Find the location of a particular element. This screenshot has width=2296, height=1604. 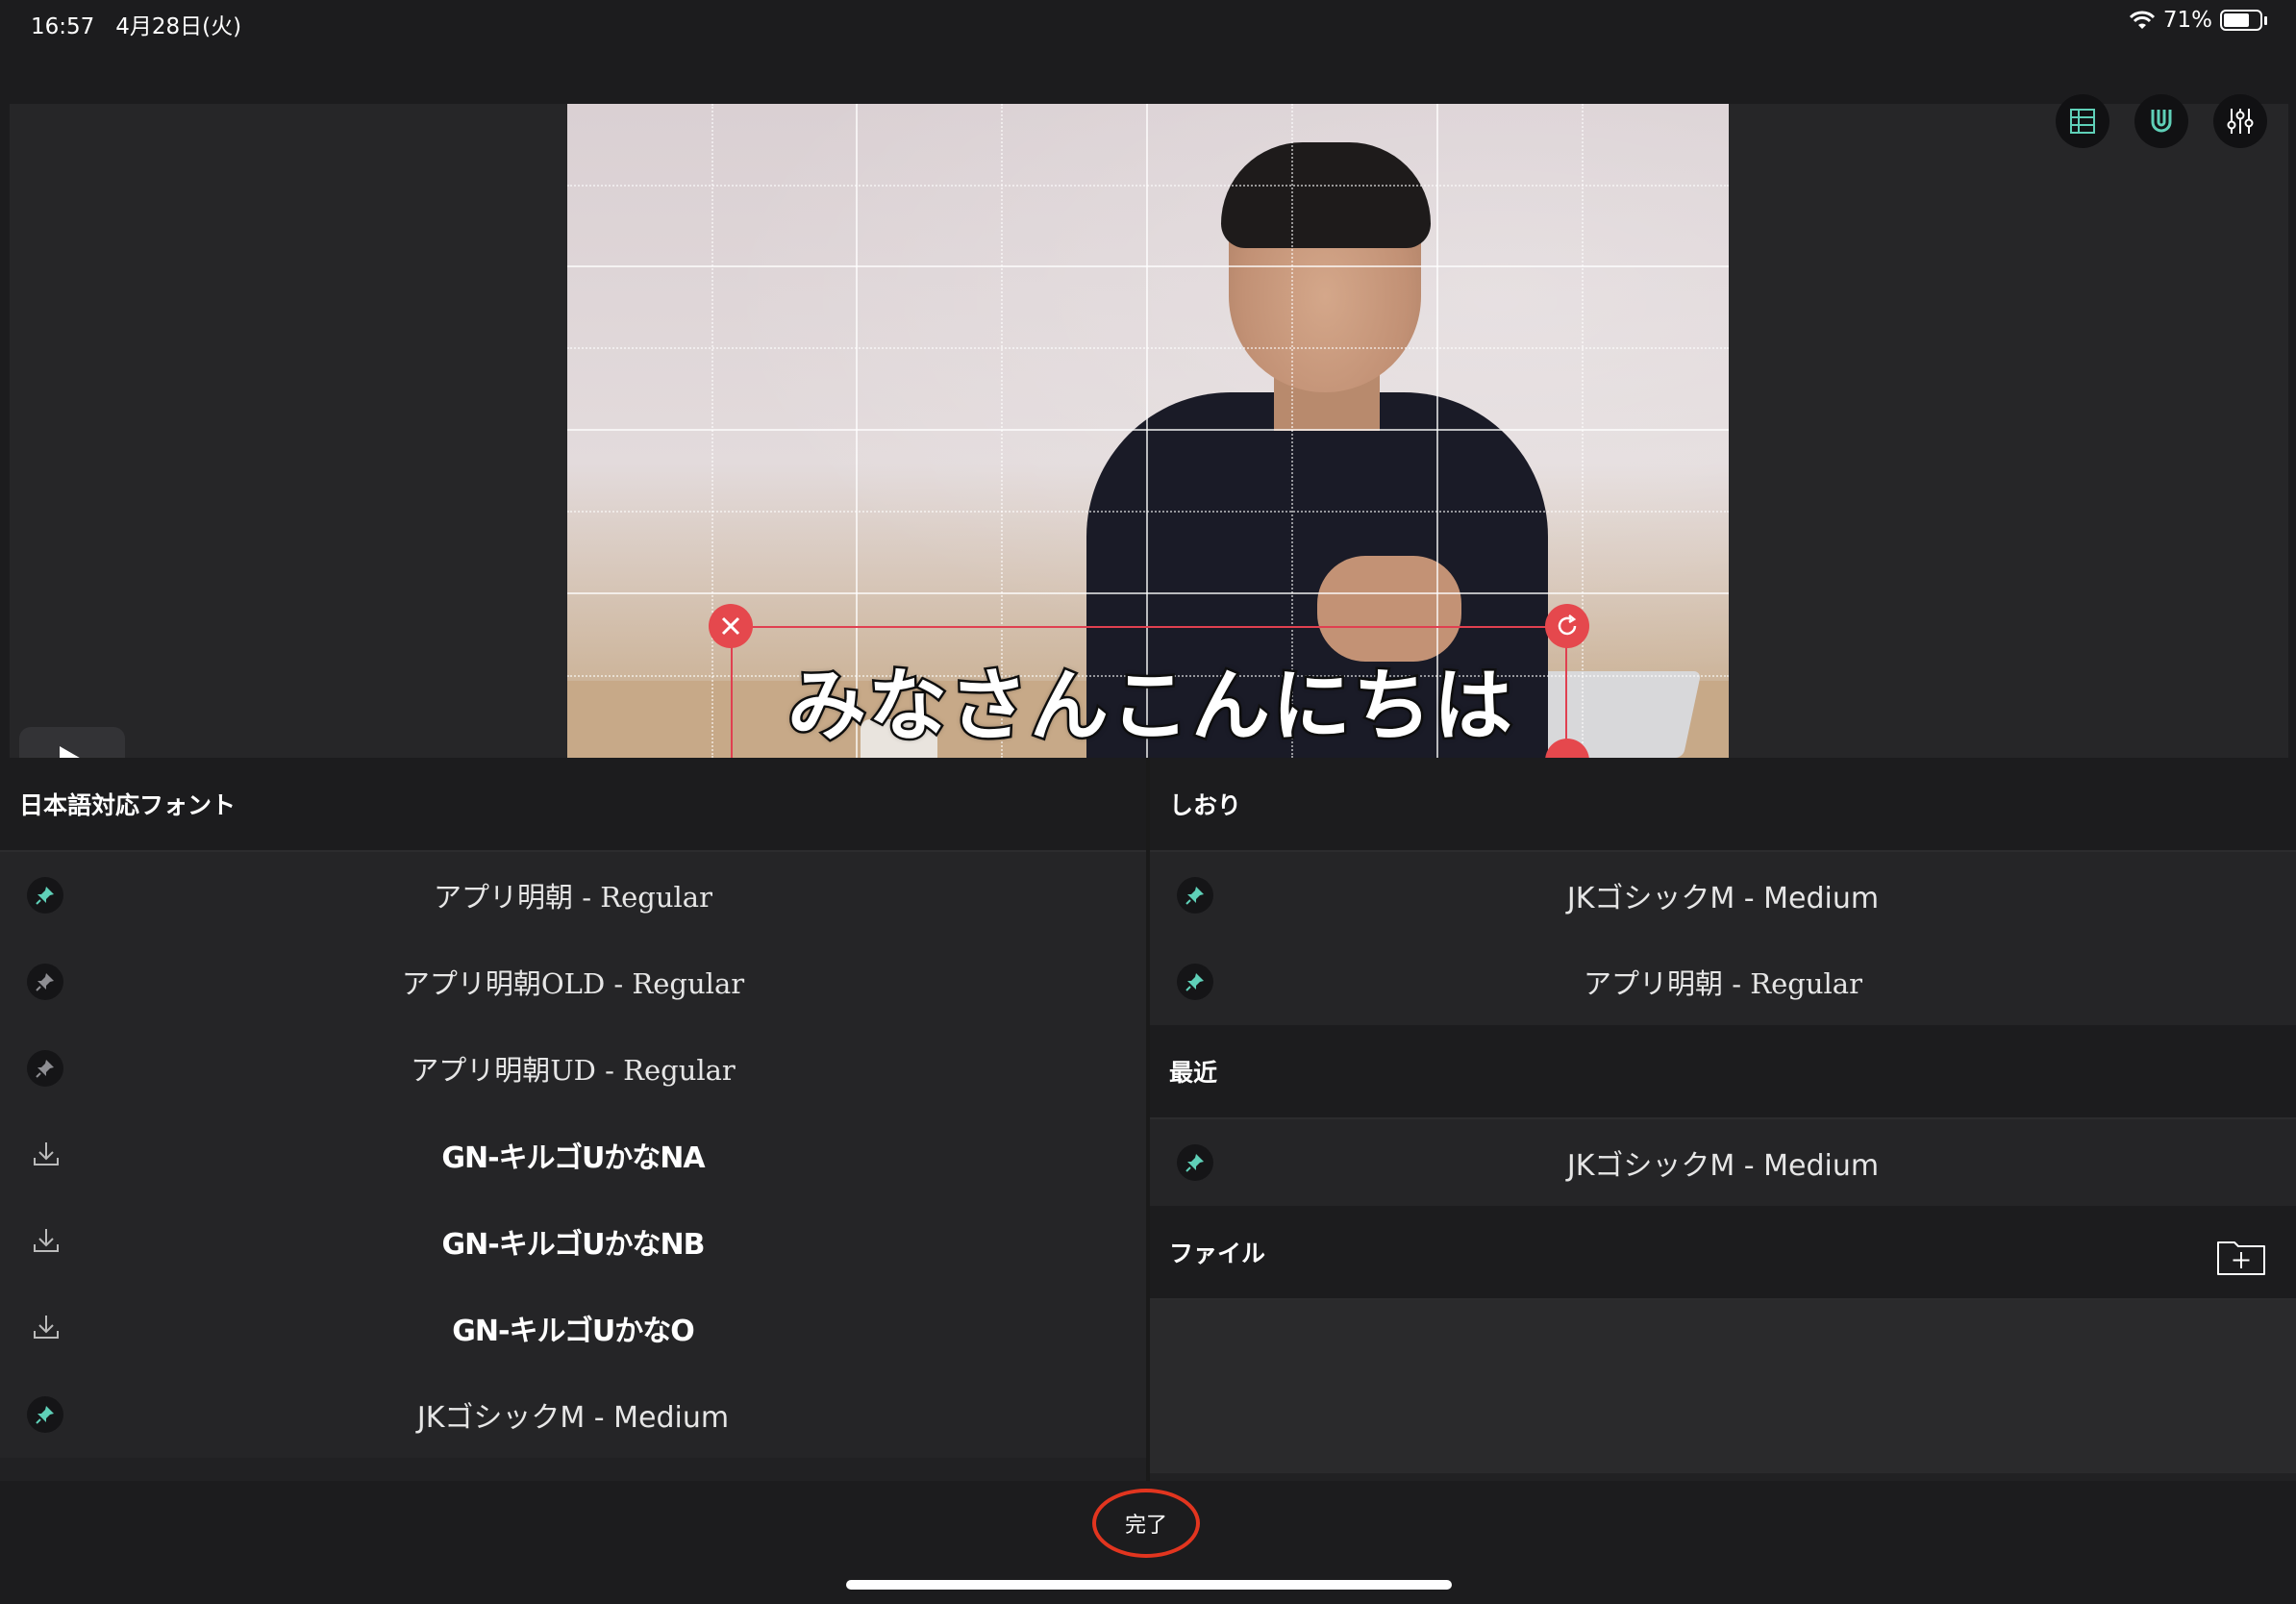

top-toolbar is located at coordinates (2161, 121).